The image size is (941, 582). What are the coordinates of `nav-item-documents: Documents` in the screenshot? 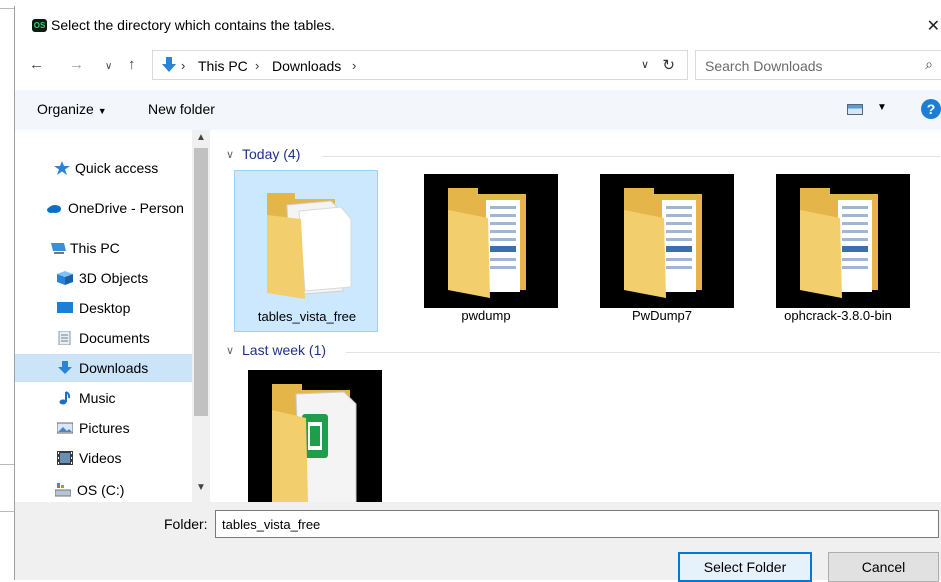 It's located at (103, 338).